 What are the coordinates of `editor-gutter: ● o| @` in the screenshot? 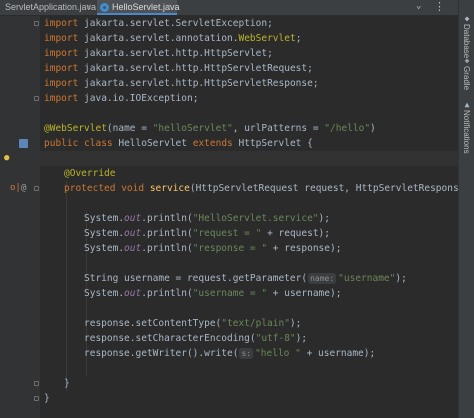 It's located at (20, 217).